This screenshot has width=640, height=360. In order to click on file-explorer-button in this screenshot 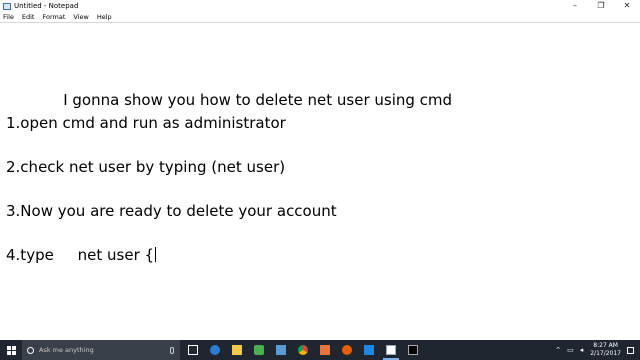, I will do `click(237, 350)`.